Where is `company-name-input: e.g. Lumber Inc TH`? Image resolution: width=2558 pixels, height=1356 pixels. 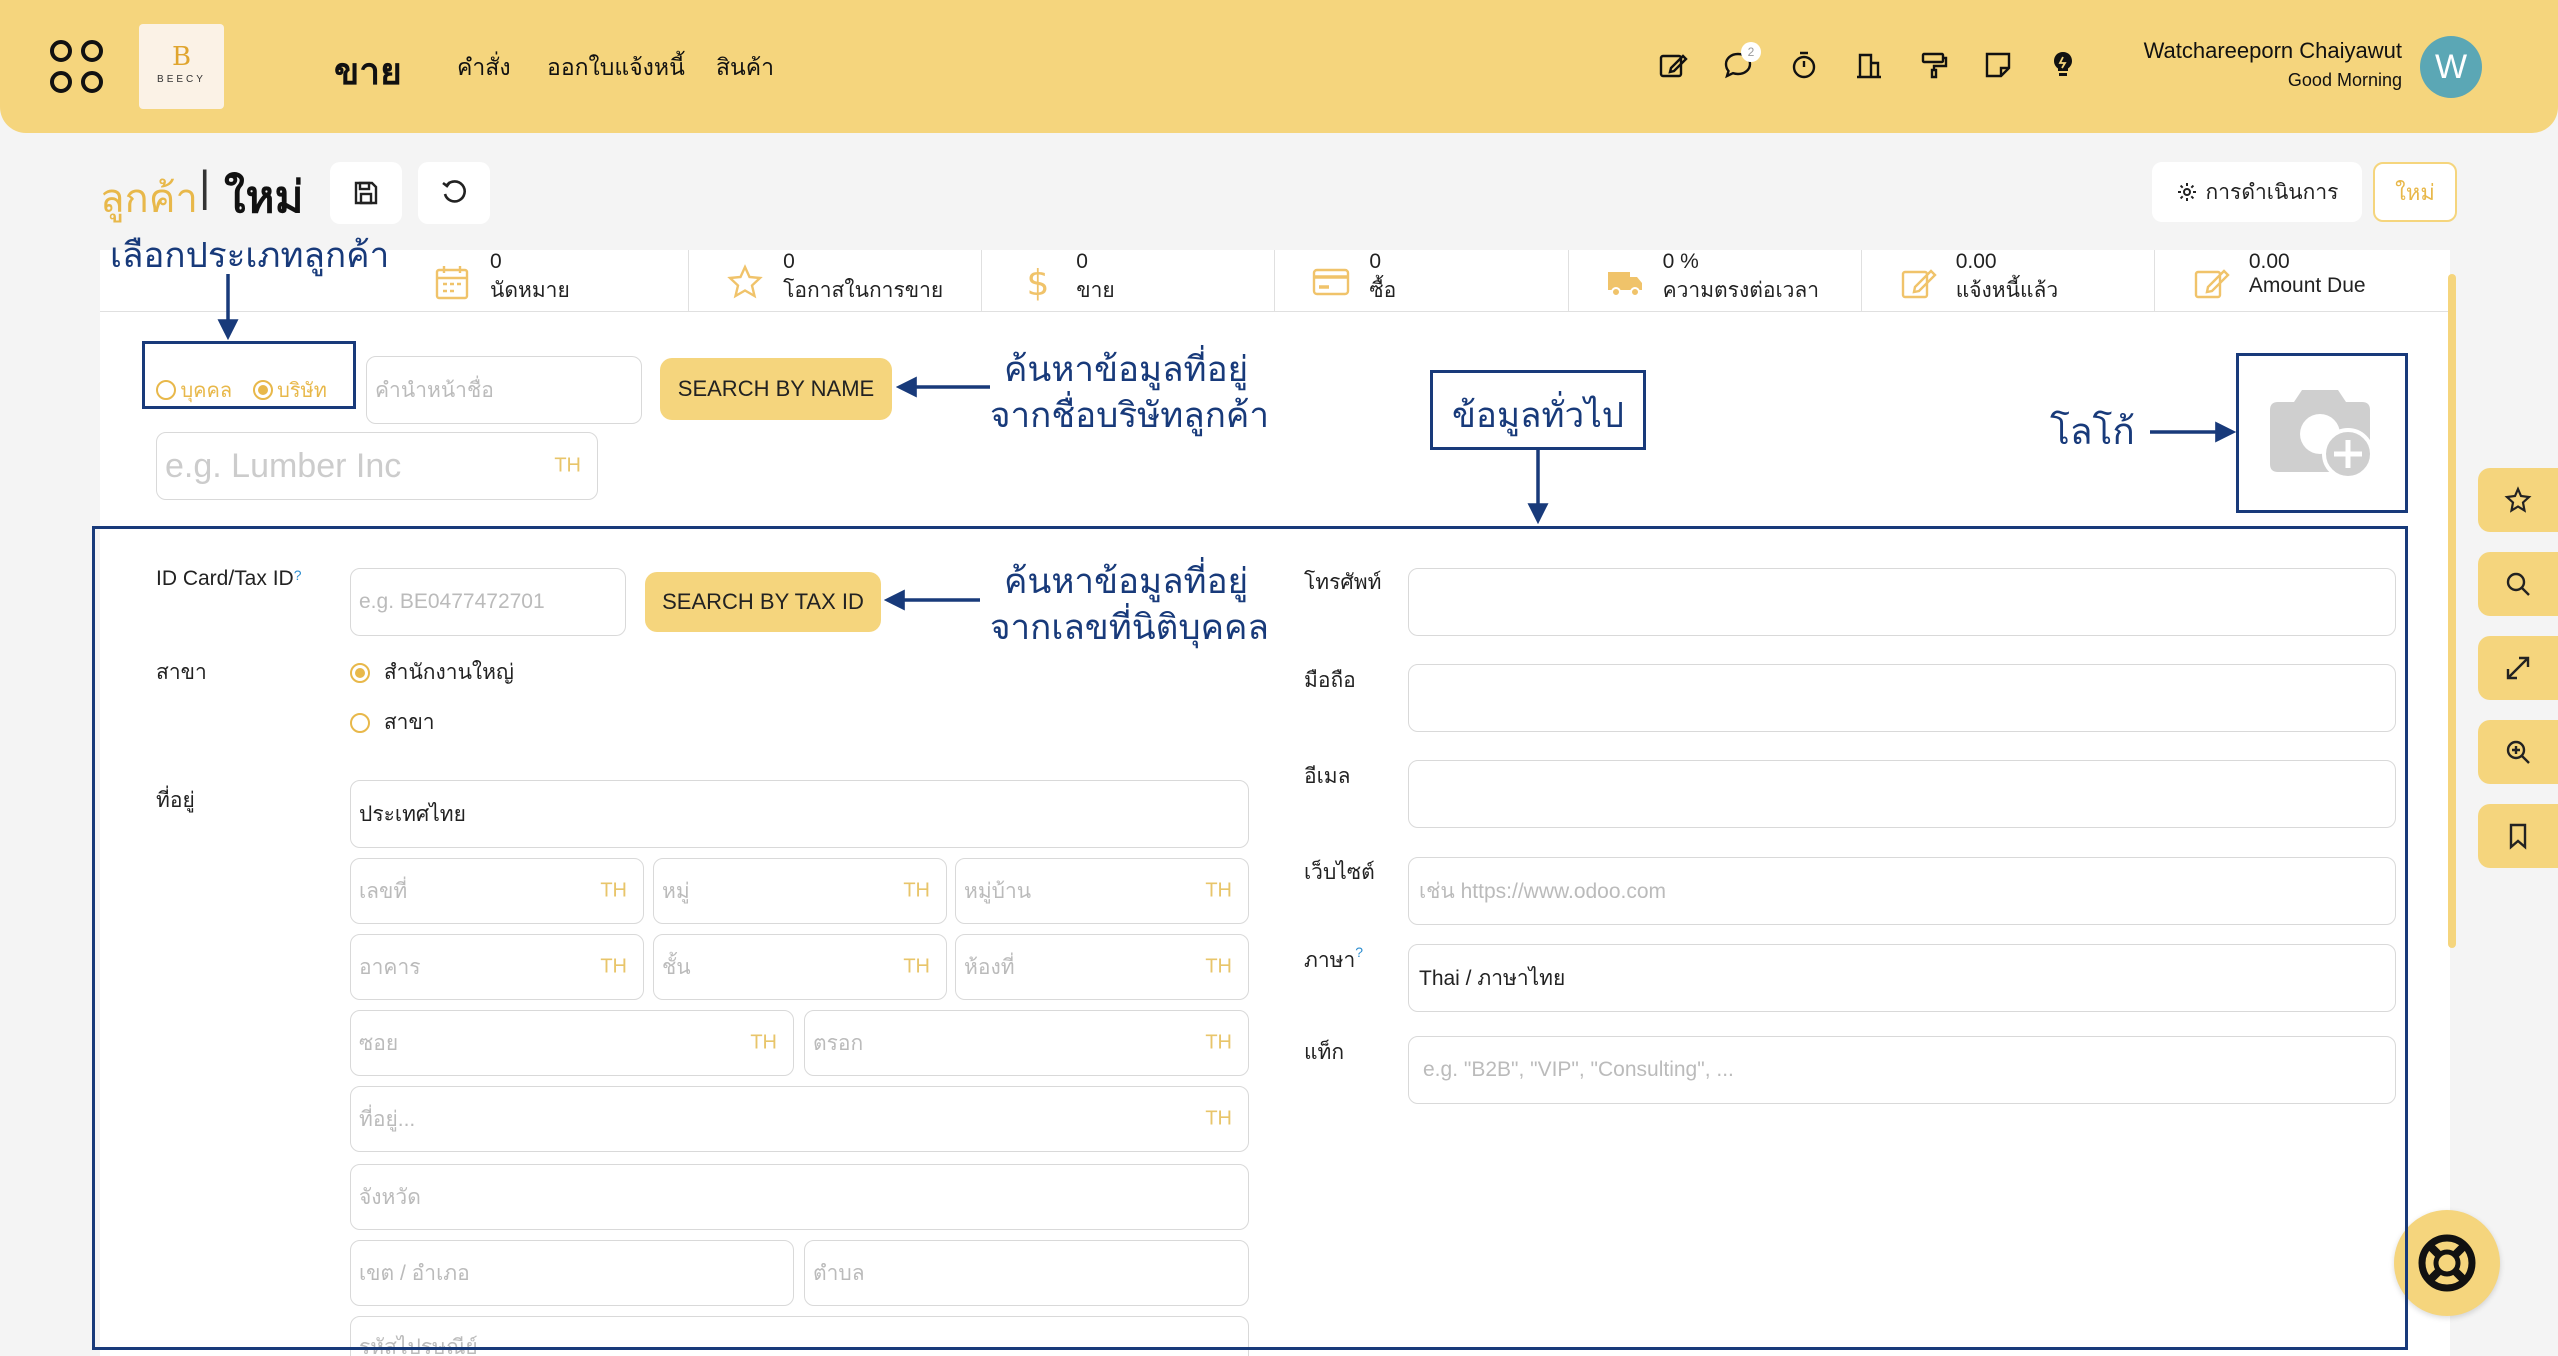 company-name-input: e.g. Lumber Inc TH is located at coordinates (377, 466).